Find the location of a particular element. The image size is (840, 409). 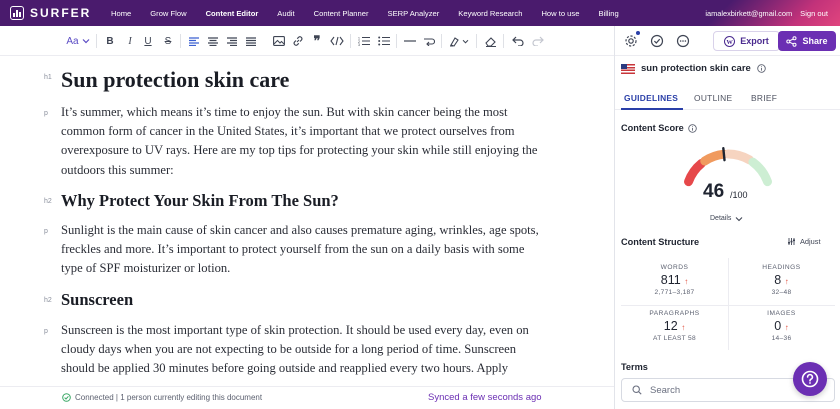

question-icon is located at coordinates (810, 379).